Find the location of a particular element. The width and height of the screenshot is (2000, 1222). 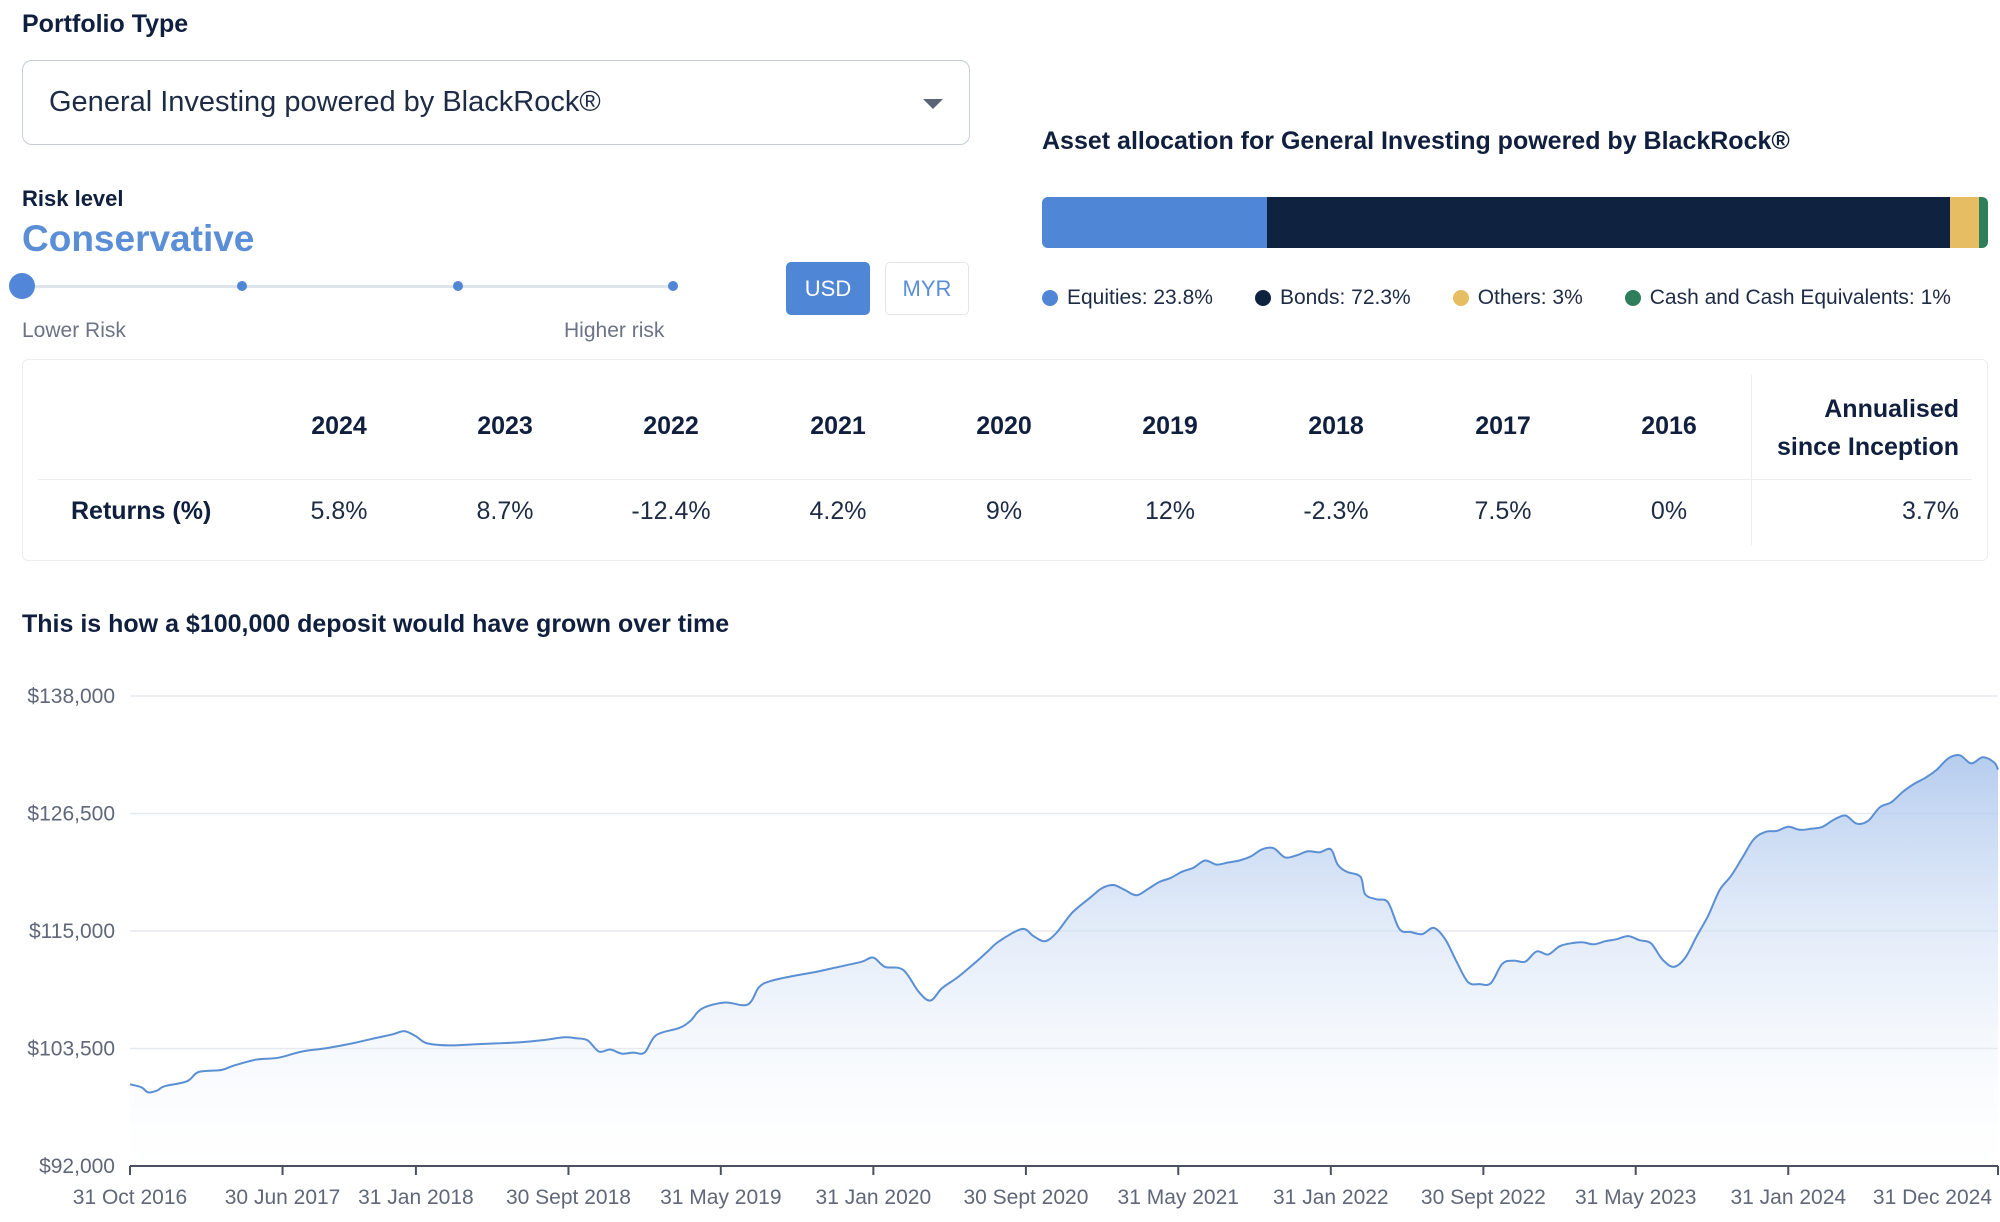

returns-year-value: 12% is located at coordinates (1170, 511).